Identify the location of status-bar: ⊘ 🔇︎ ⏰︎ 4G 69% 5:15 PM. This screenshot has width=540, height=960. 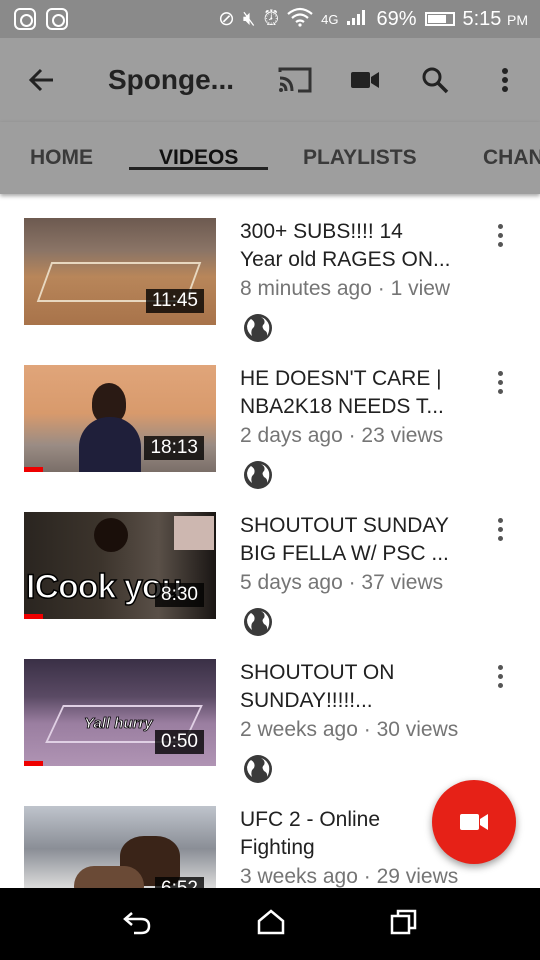
(270, 19).